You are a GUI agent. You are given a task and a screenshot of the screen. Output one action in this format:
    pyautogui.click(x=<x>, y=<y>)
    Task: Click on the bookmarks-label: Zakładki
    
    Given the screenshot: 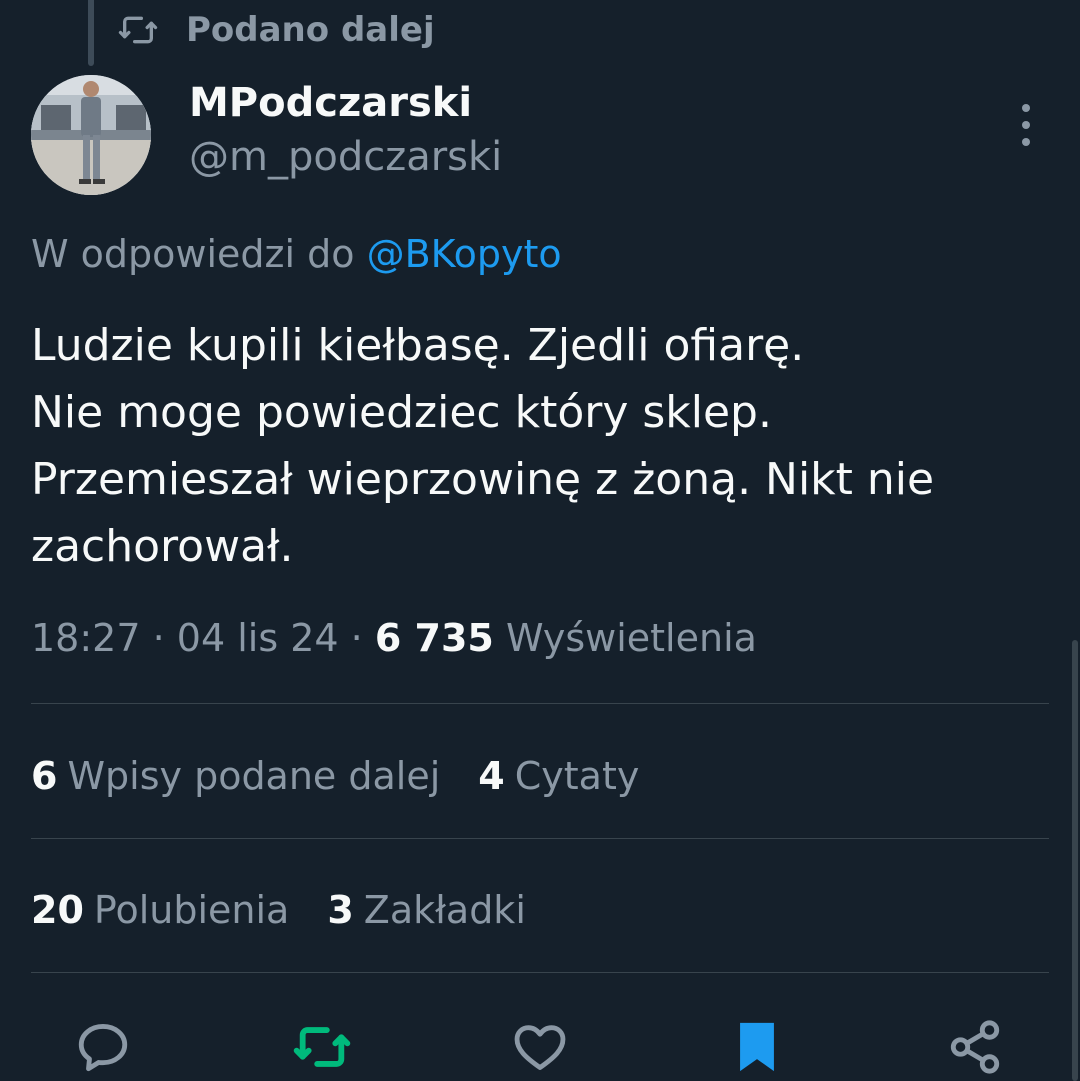 What is the action you would take?
    pyautogui.click(x=444, y=910)
    